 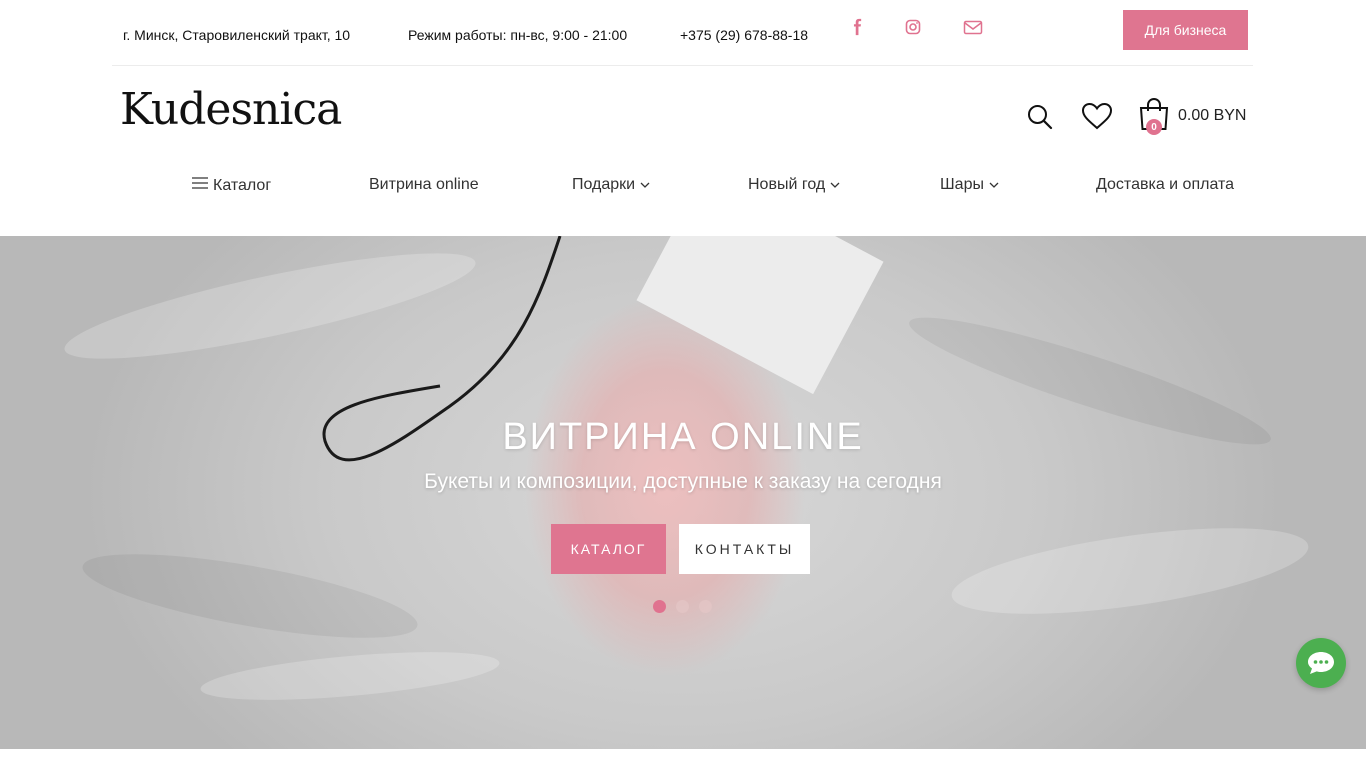 What do you see at coordinates (518, 35) in the screenshot?
I see `working-hours-text: Режим работы: пн-вс, 9:00 - 21:00` at bounding box center [518, 35].